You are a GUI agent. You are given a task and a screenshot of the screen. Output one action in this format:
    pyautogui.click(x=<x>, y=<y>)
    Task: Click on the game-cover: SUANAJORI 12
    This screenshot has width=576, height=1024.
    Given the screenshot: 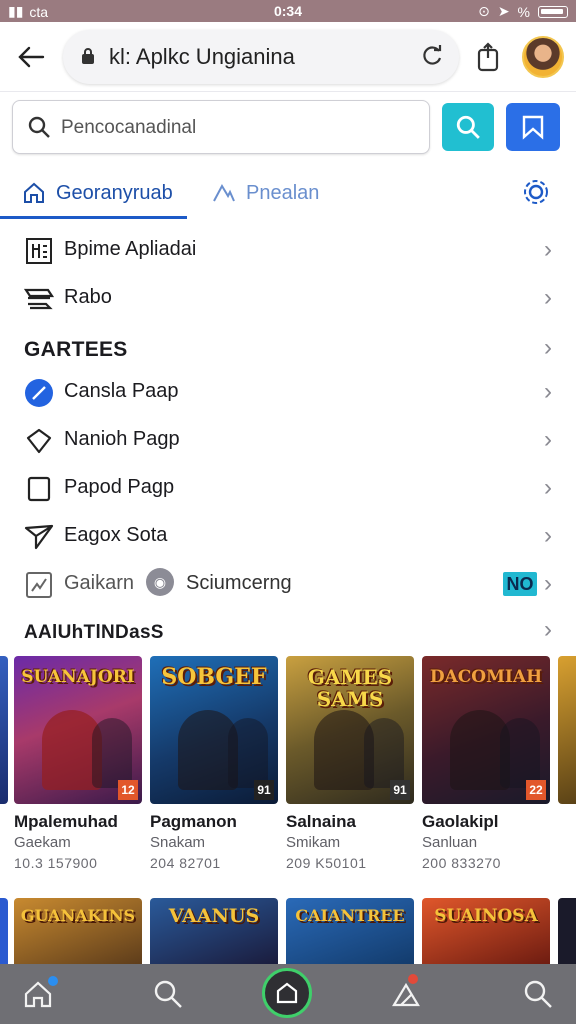 What is the action you would take?
    pyautogui.click(x=78, y=730)
    